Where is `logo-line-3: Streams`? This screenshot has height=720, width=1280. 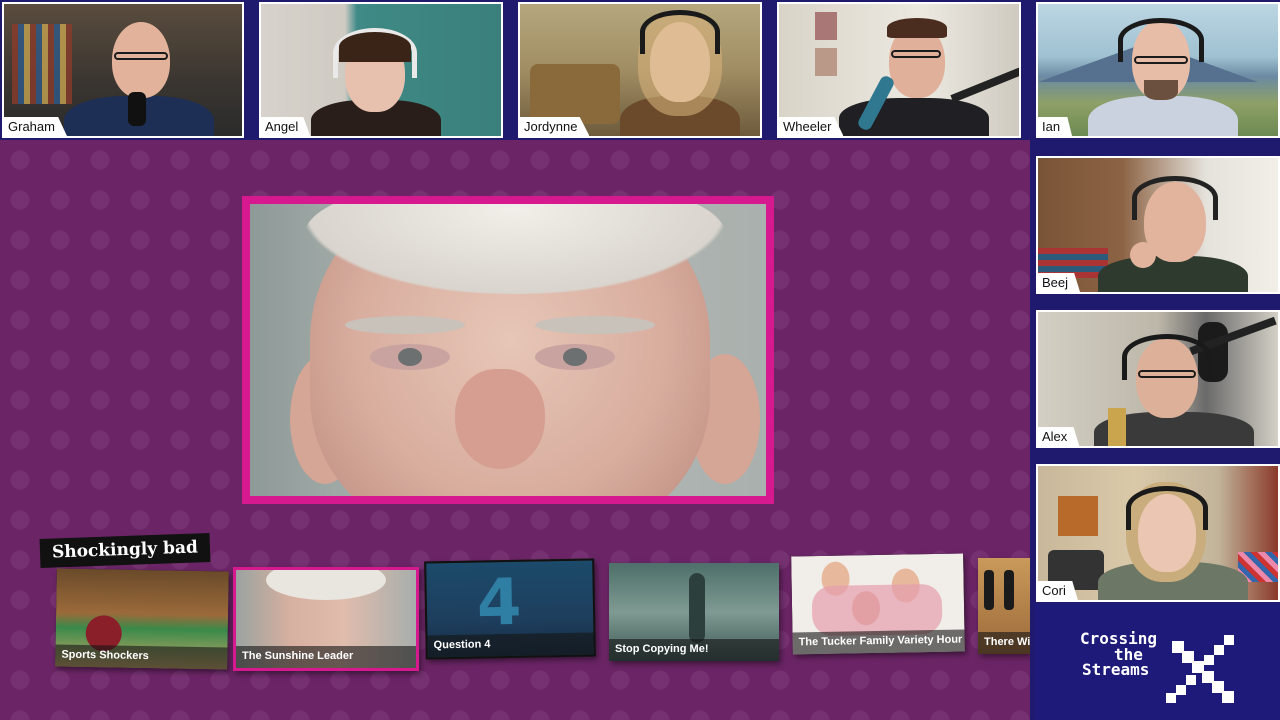 logo-line-3: Streams is located at coordinates (1116, 669).